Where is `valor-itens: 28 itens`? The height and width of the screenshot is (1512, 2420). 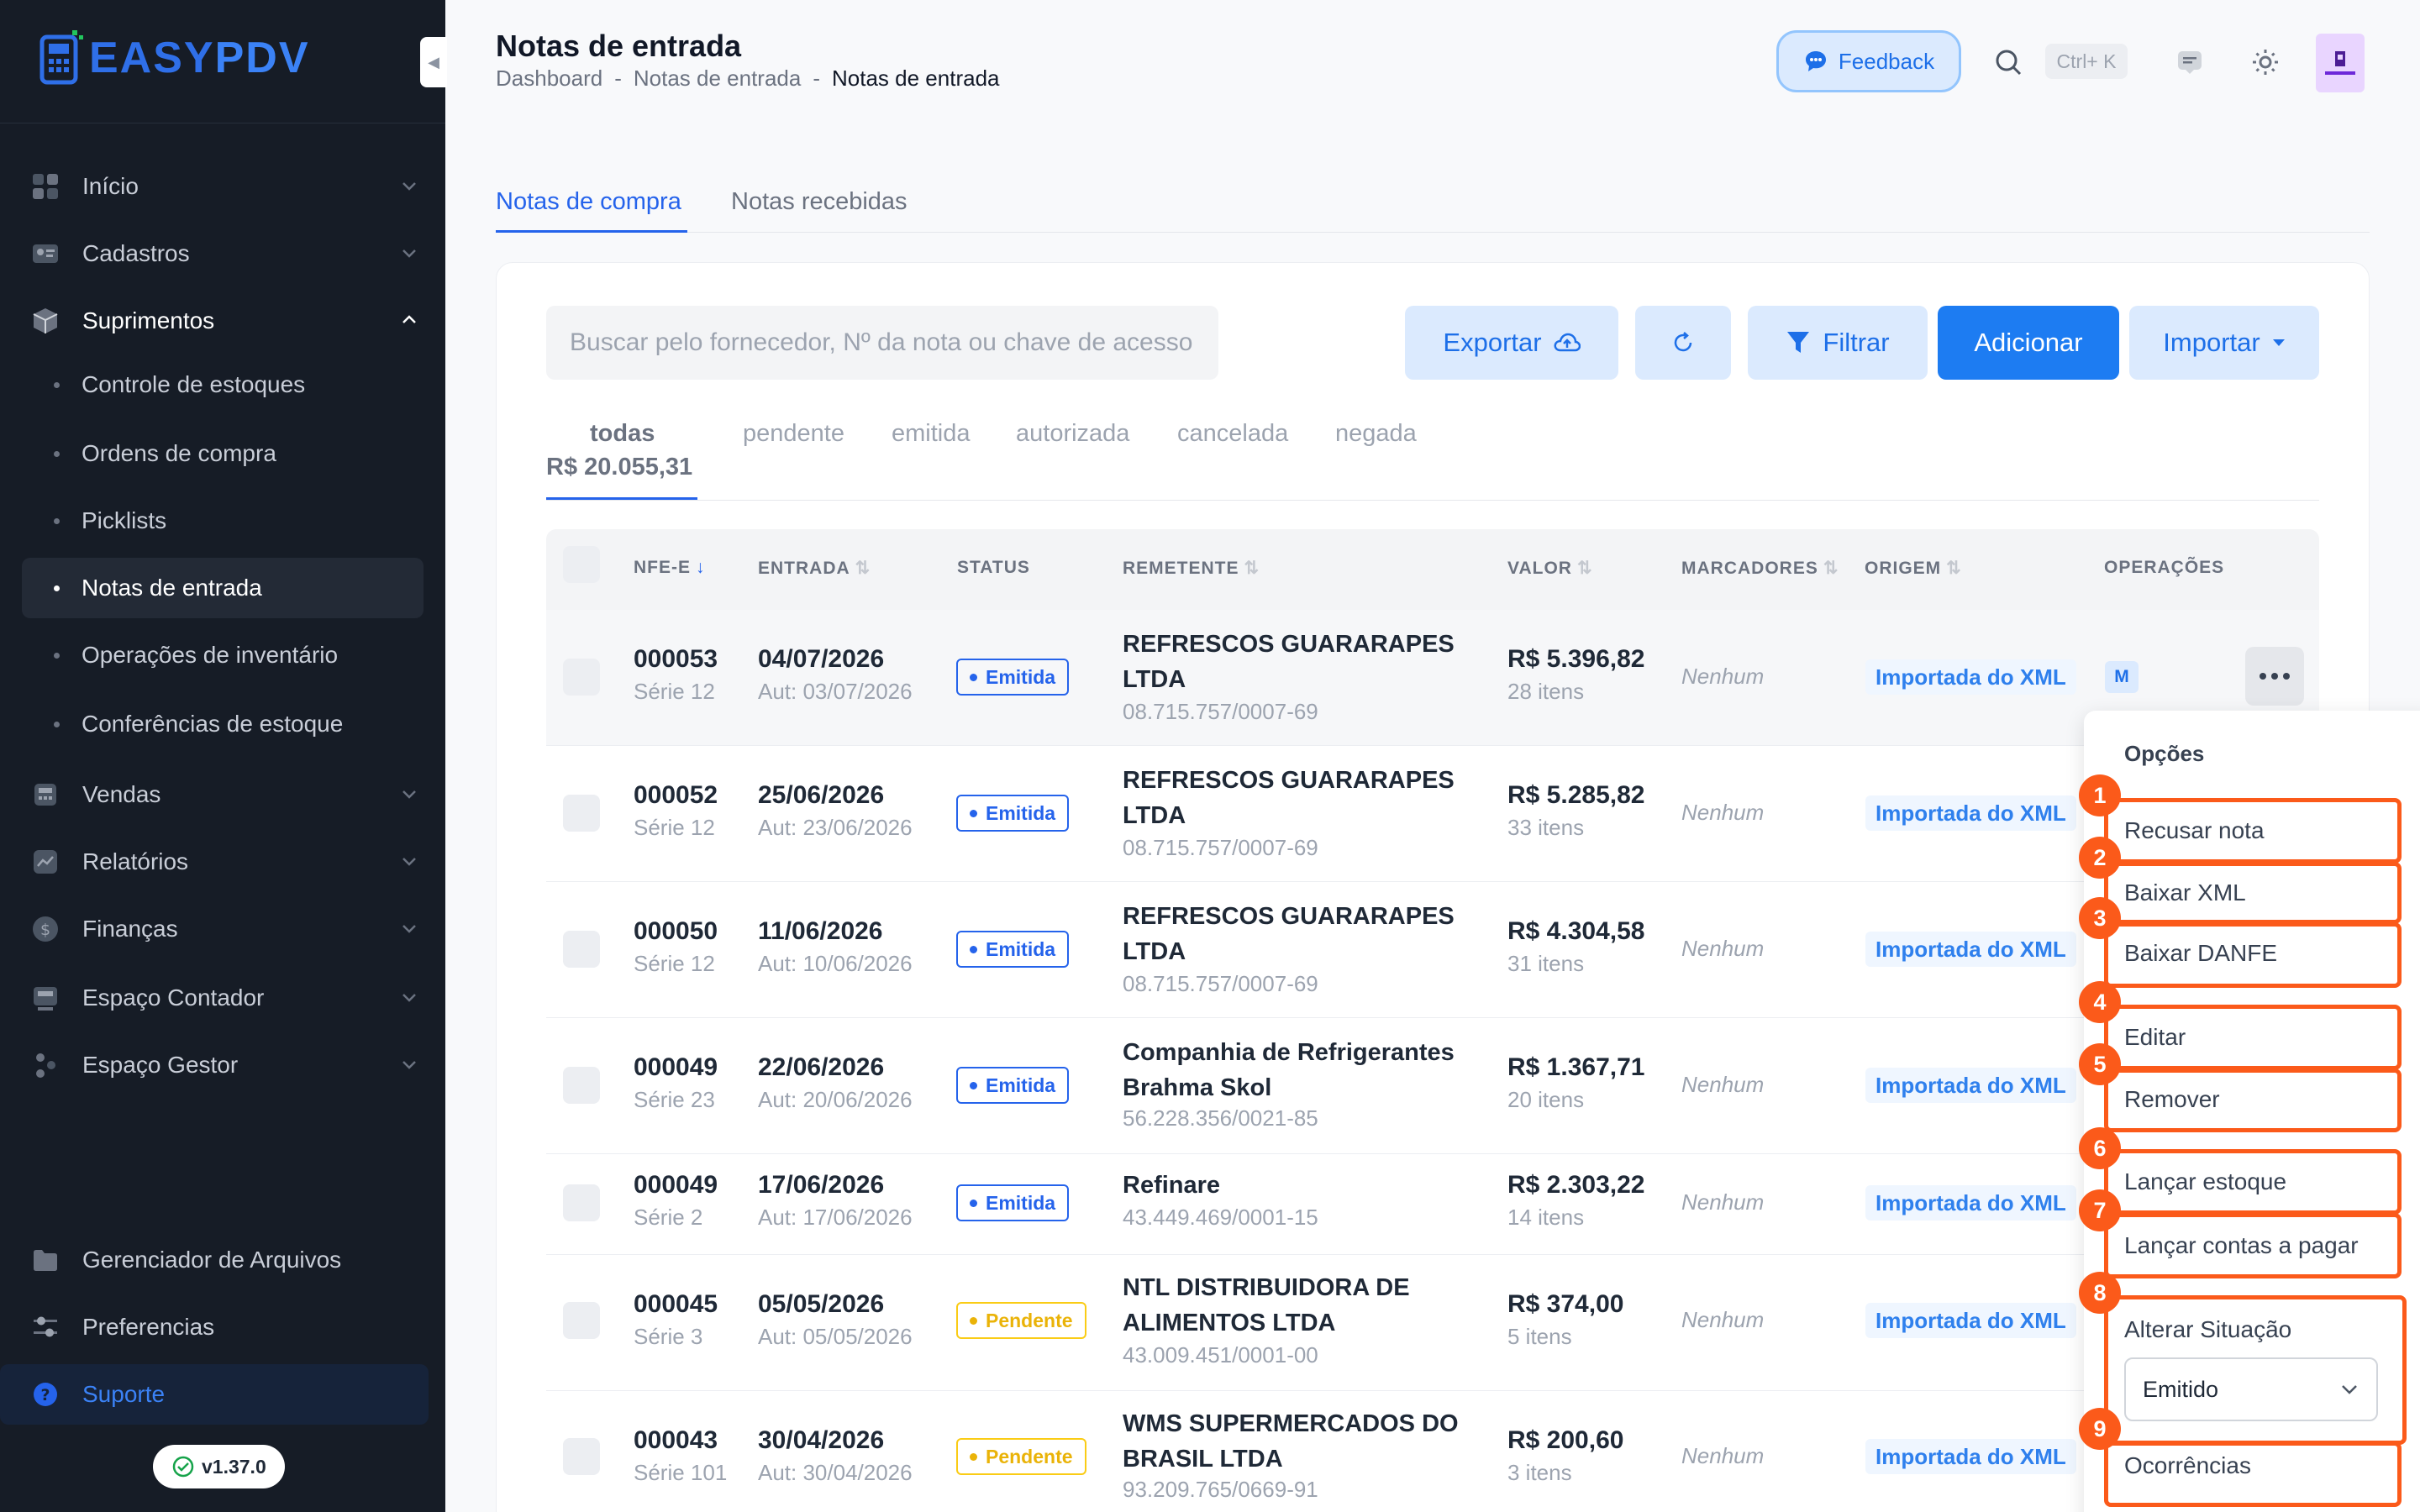 valor-itens: 28 itens is located at coordinates (1546, 691).